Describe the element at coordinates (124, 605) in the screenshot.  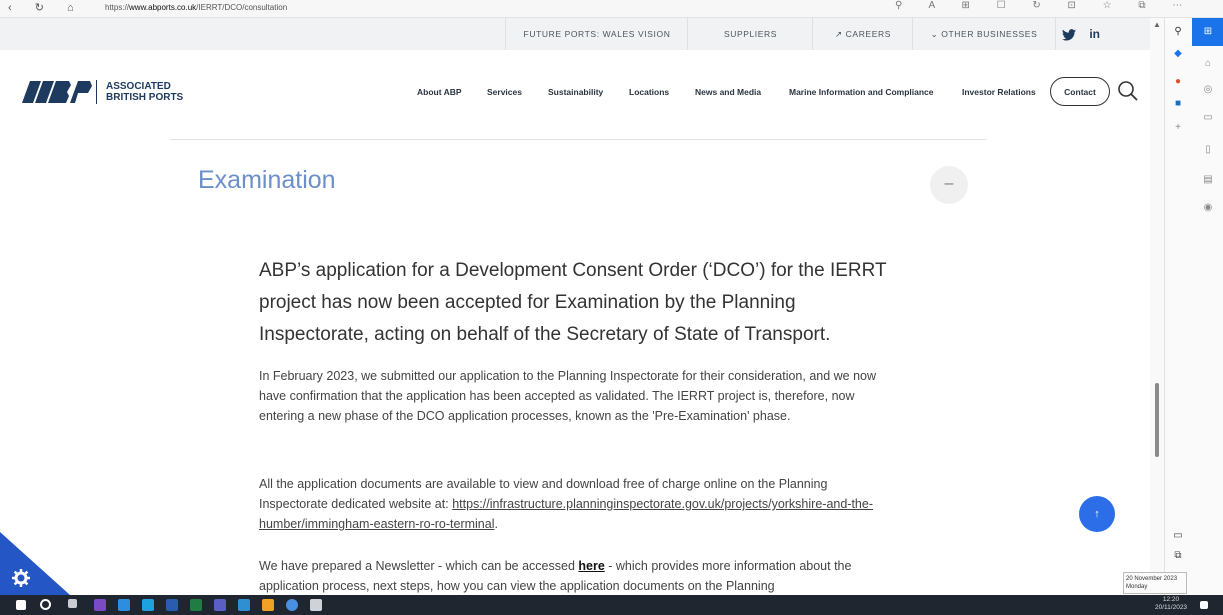
I see `outlook-icon` at that location.